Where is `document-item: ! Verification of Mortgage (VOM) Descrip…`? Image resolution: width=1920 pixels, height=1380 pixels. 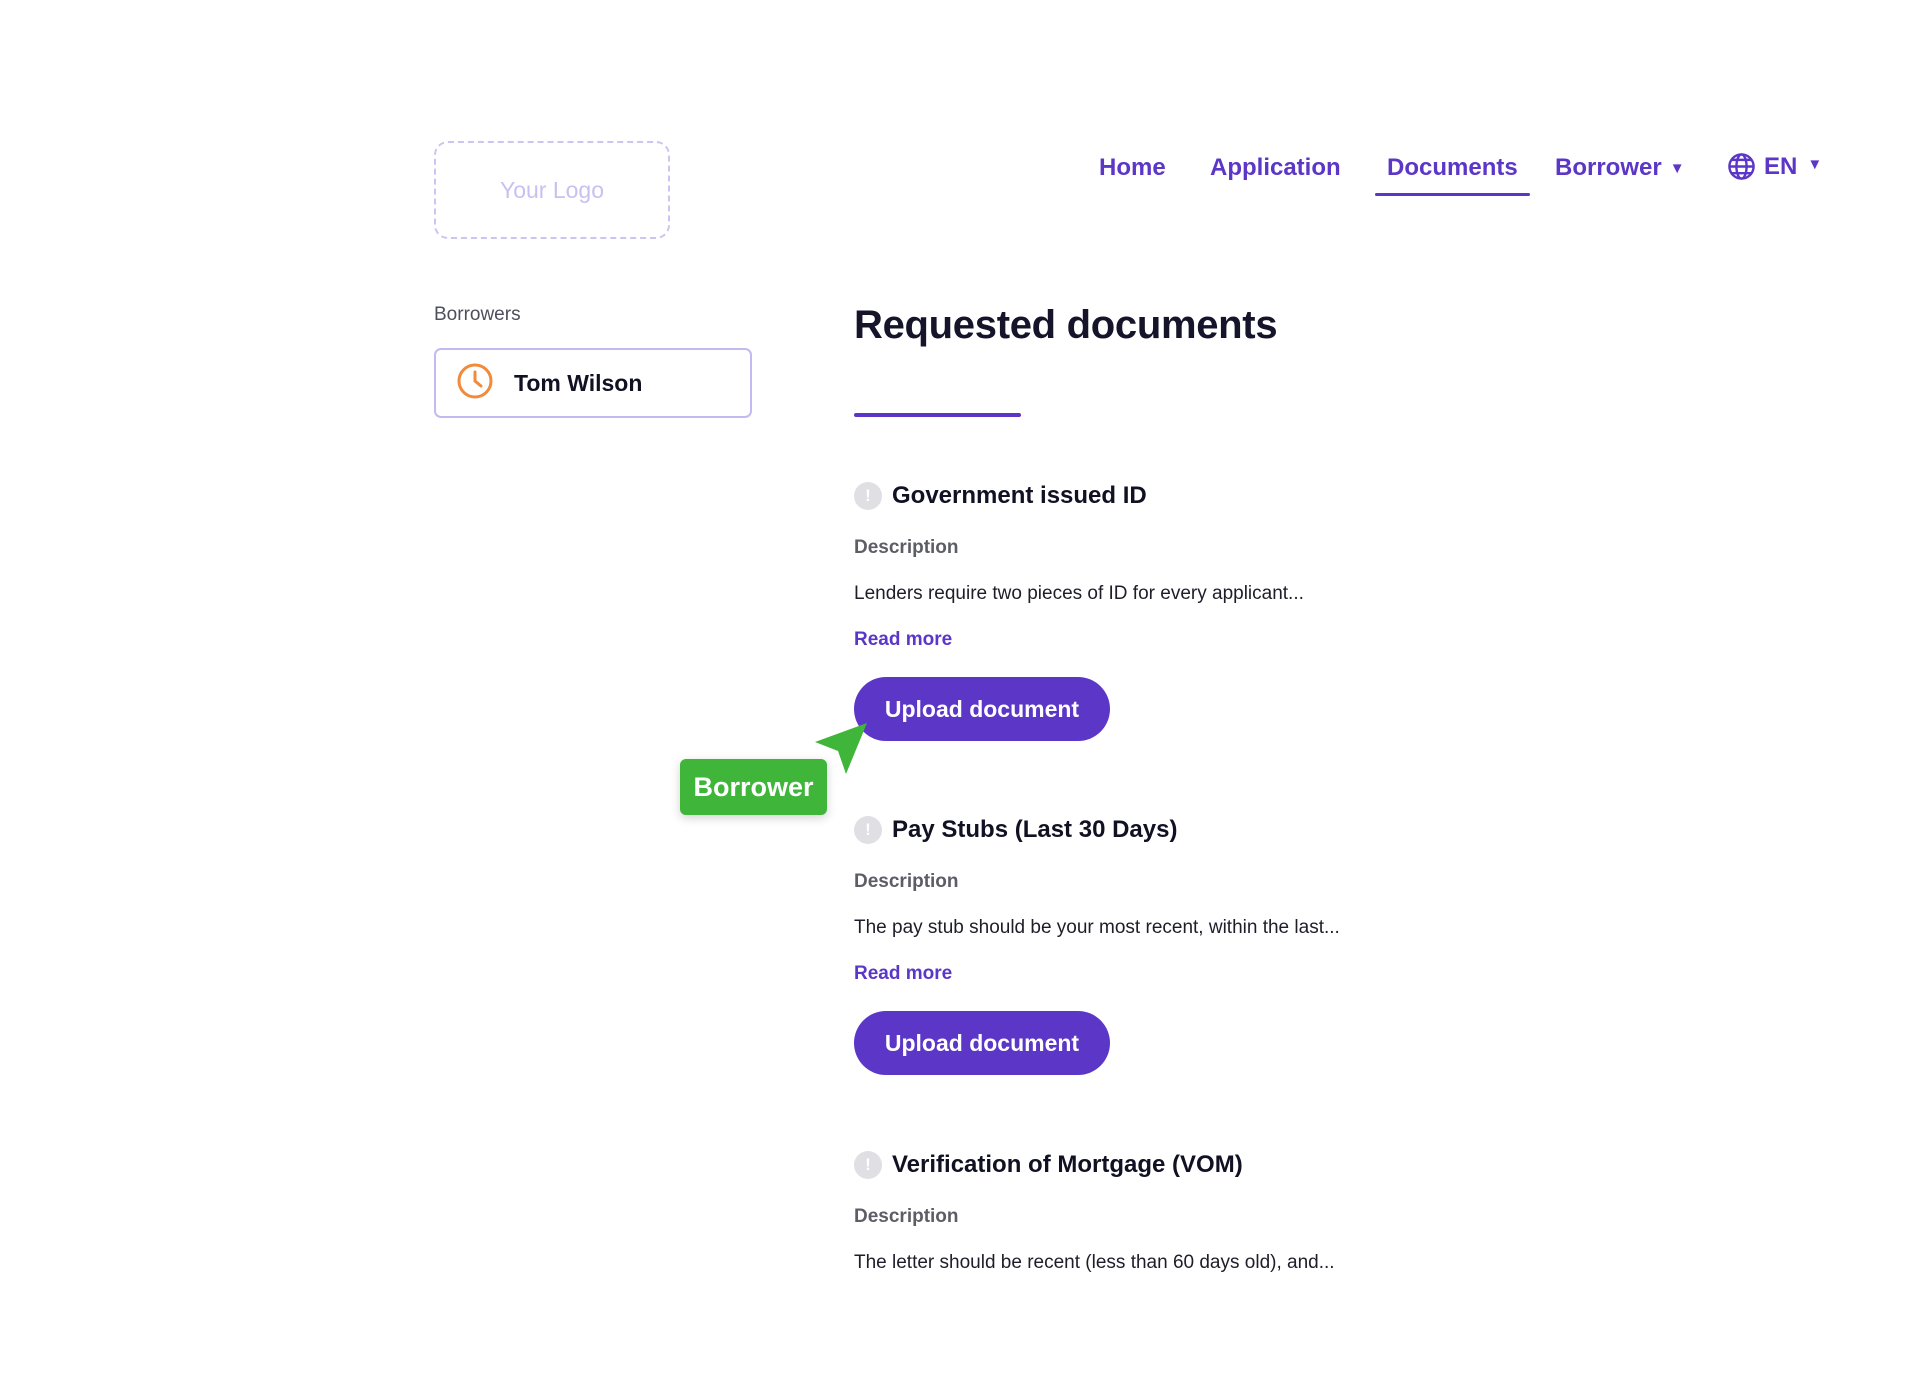 document-item: ! Verification of Mortgage (VOM) Descrip… is located at coordinates (1154, 1211).